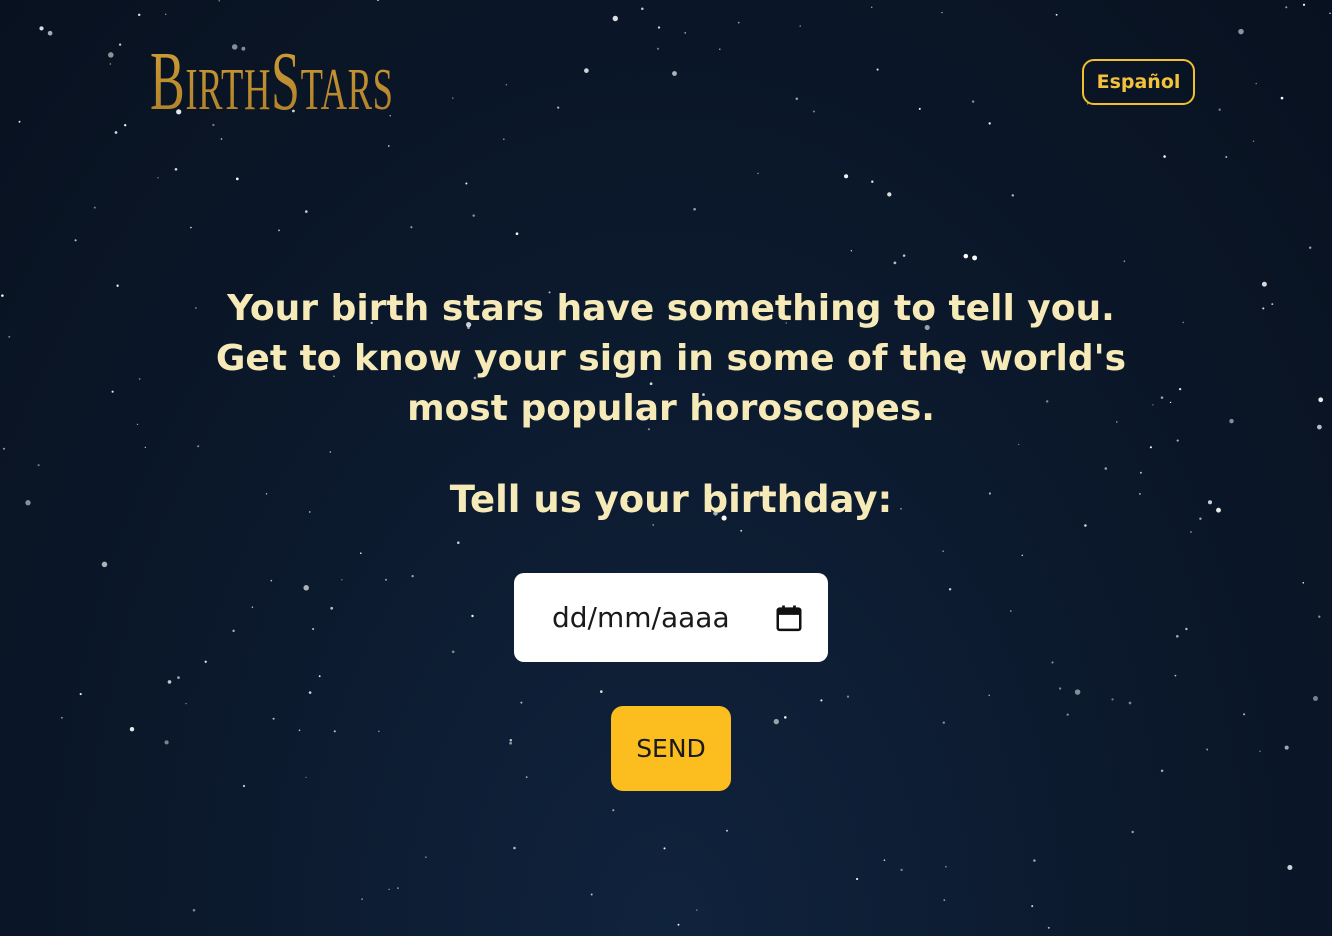  Describe the element at coordinates (663, 617) in the screenshot. I see `date-input-placeholder: dd/mm/aaaa` at that location.